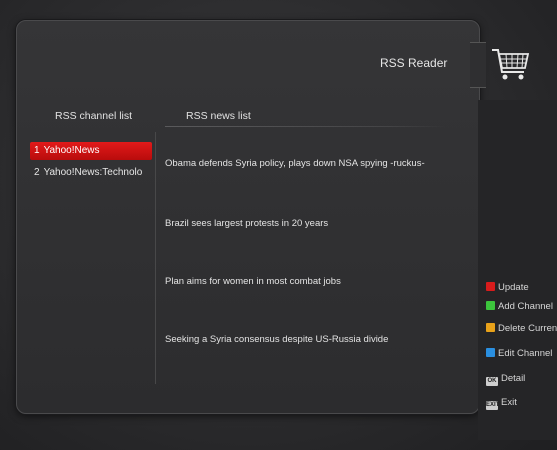  I want to click on news-item-3: Plan aims for women in most combat jobs, so click(253, 281).